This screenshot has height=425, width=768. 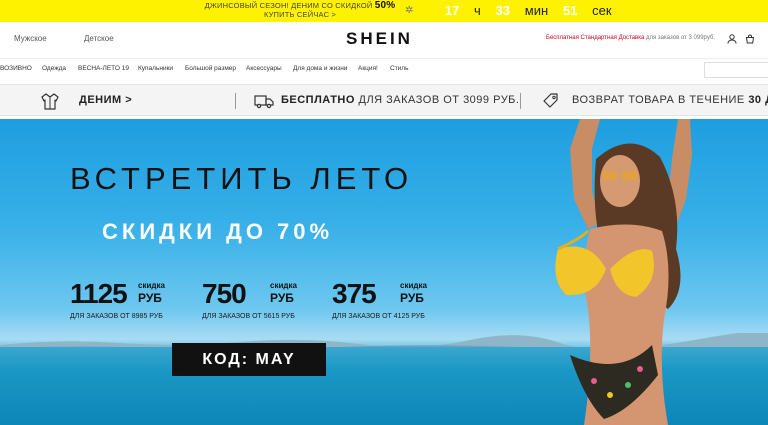 What do you see at coordinates (570, 10) in the screenshot?
I see `countdown-seconds: 51` at bounding box center [570, 10].